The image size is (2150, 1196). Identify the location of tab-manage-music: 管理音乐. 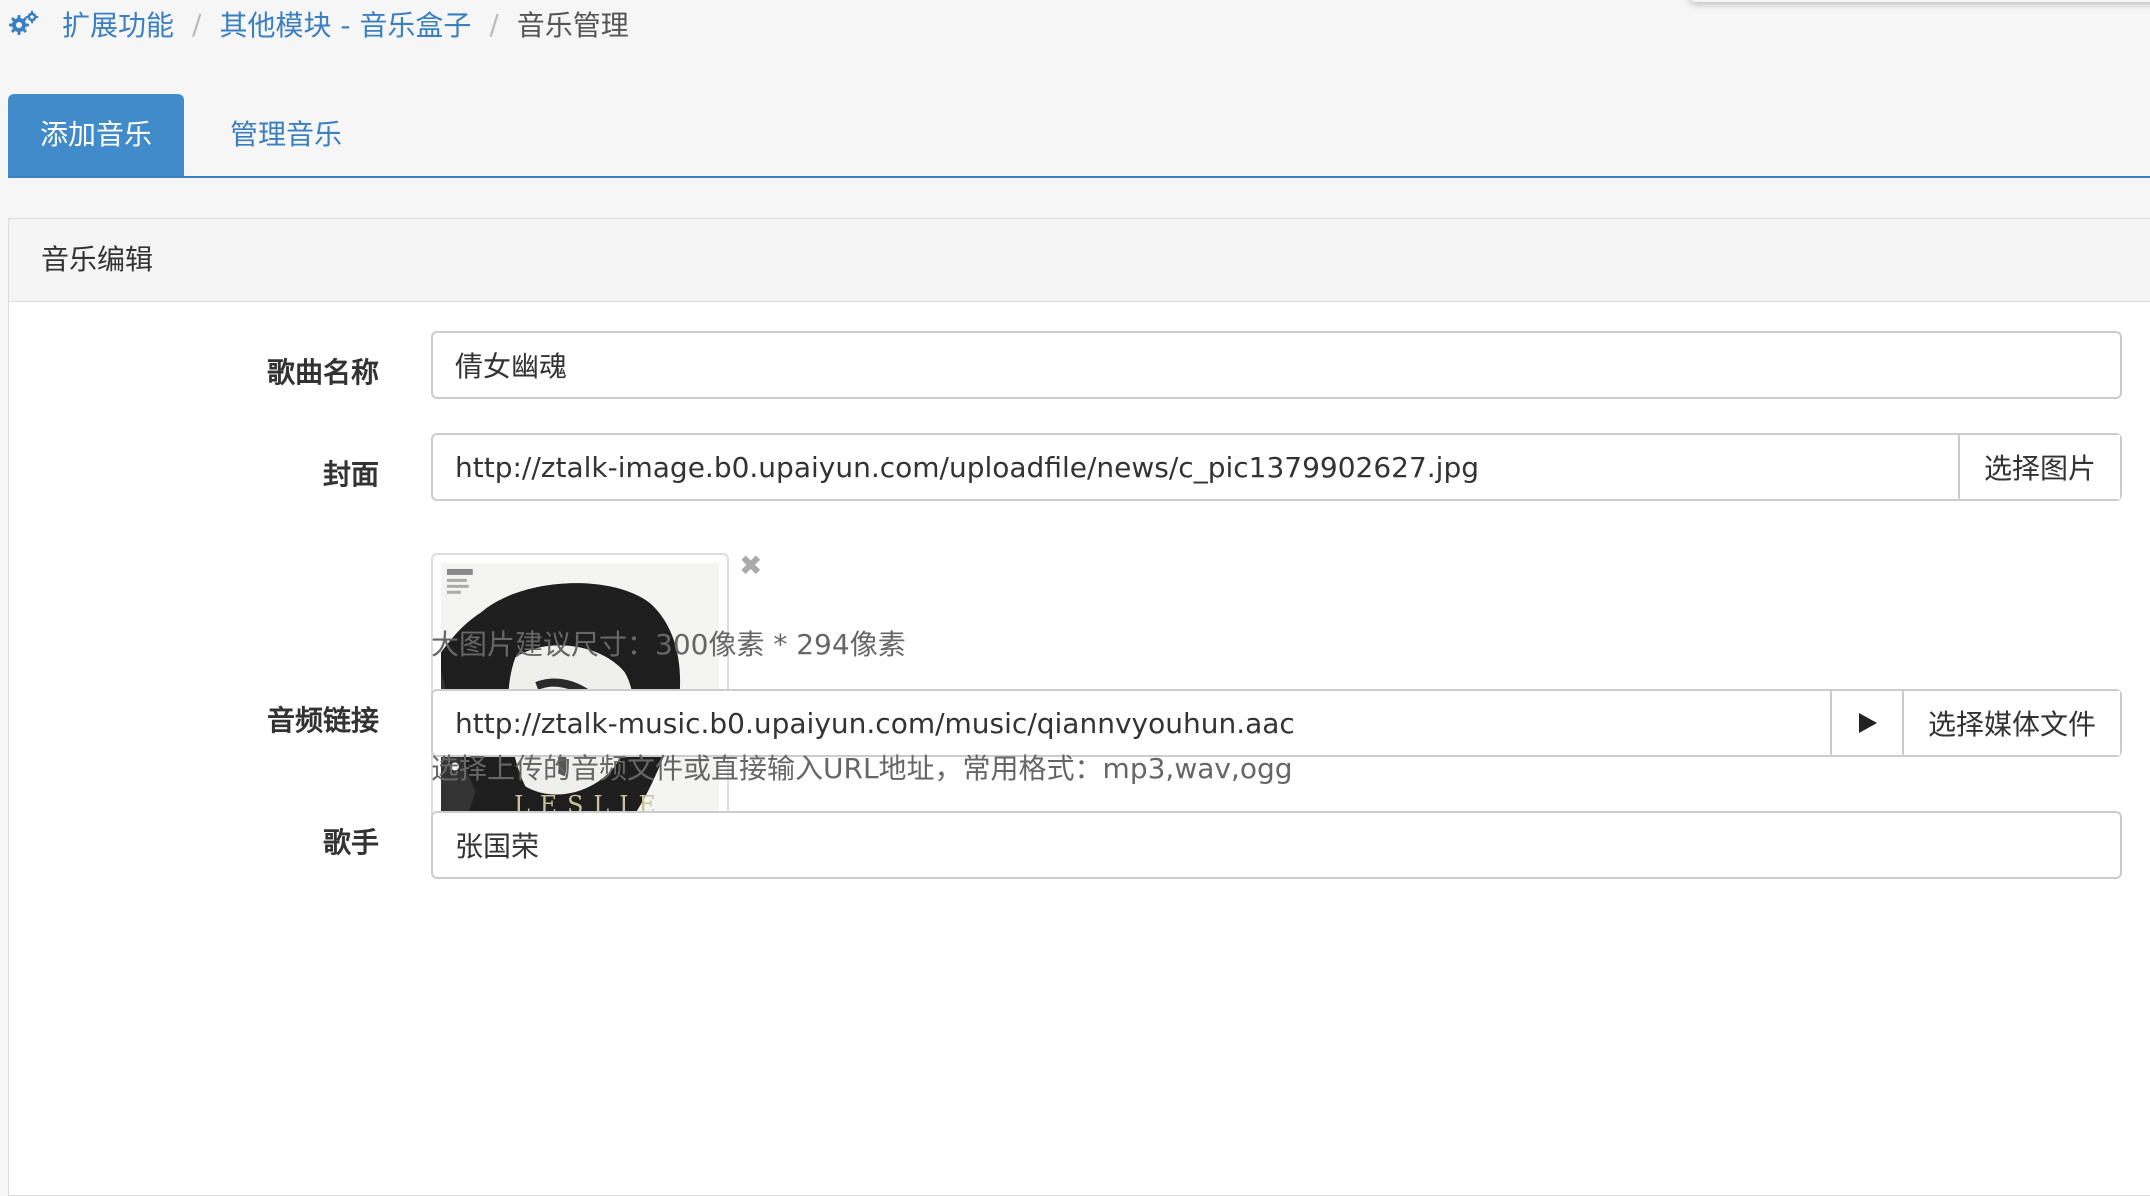
(286, 135).